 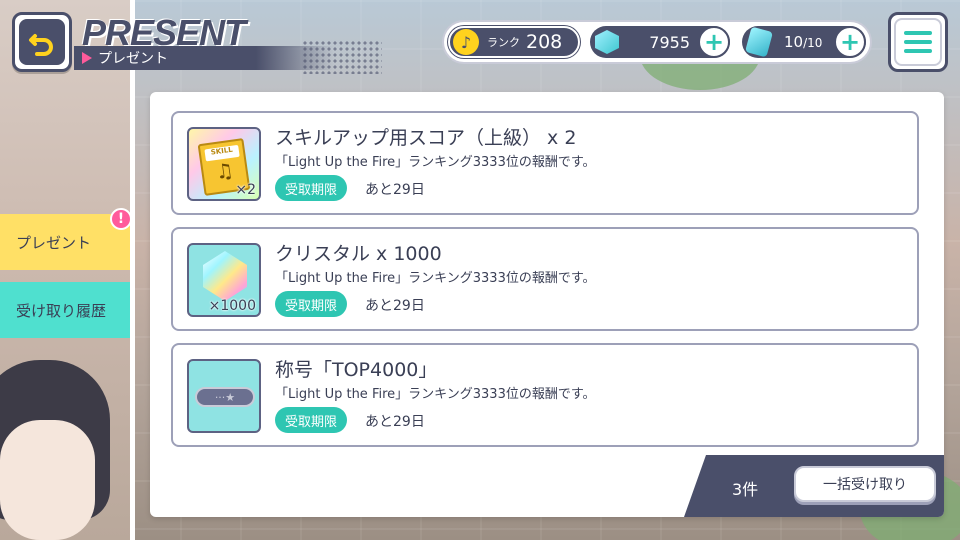 I want to click on present-count: 3件, so click(x=745, y=489).